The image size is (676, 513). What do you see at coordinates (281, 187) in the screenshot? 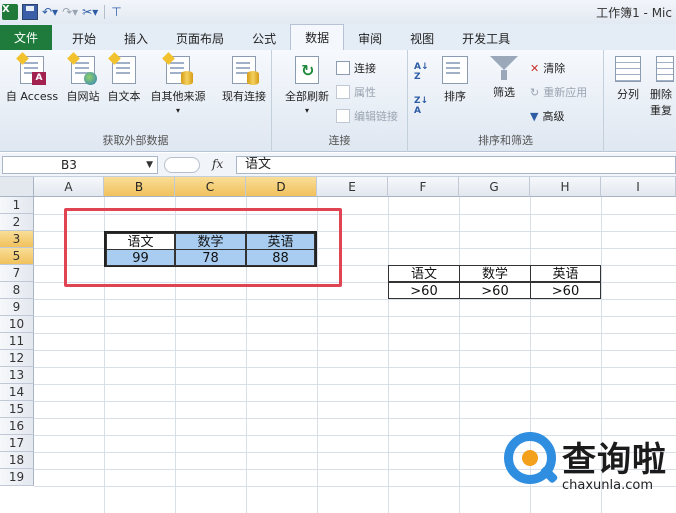
I see `column-header-d: D` at bounding box center [281, 187].